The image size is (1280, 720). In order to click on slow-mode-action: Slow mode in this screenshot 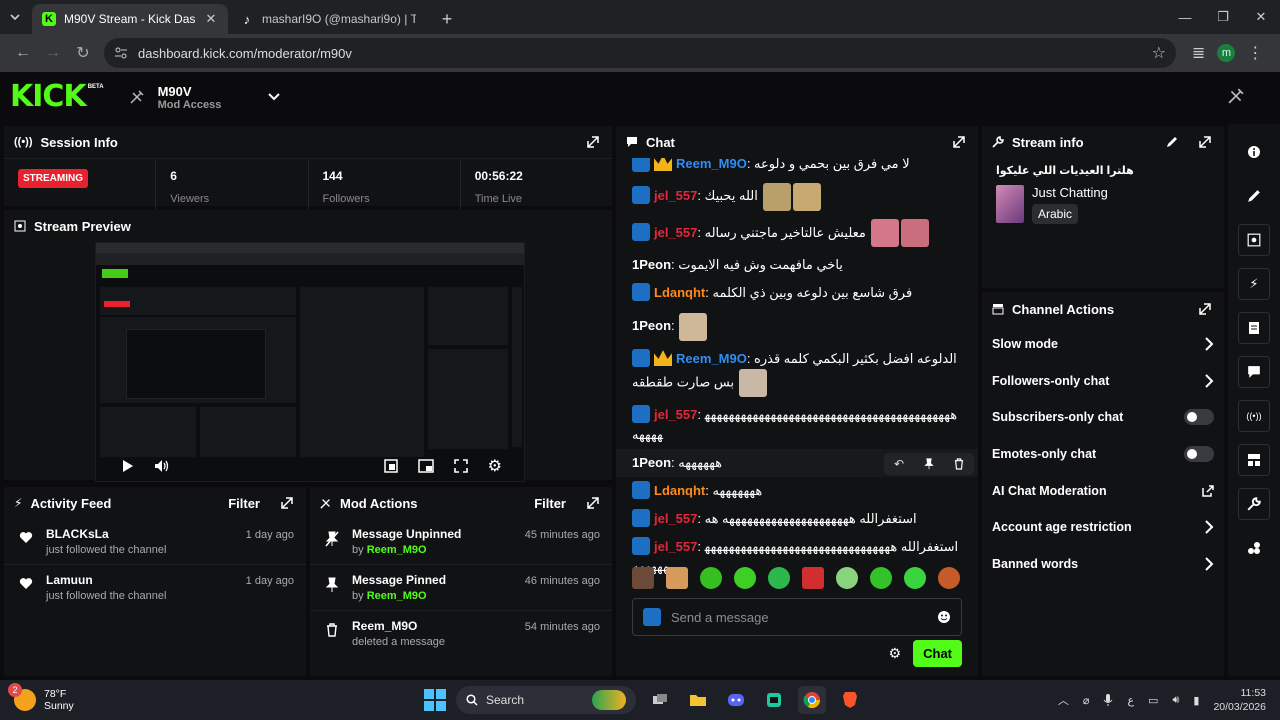, I will do `click(1103, 344)`.